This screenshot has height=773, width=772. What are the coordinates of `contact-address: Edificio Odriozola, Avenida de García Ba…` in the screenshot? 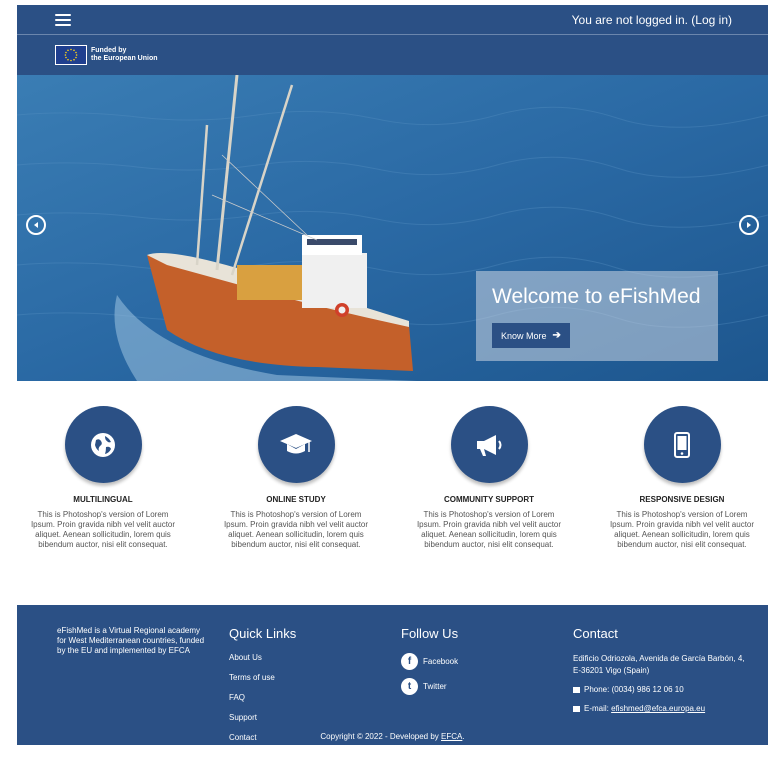 It's located at (659, 664).